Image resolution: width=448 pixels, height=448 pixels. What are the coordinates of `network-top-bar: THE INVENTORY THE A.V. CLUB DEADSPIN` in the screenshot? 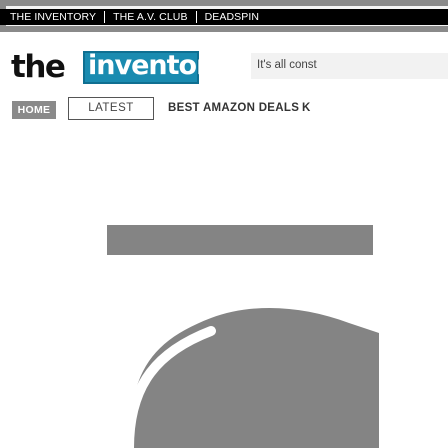 It's located at (224, 16).